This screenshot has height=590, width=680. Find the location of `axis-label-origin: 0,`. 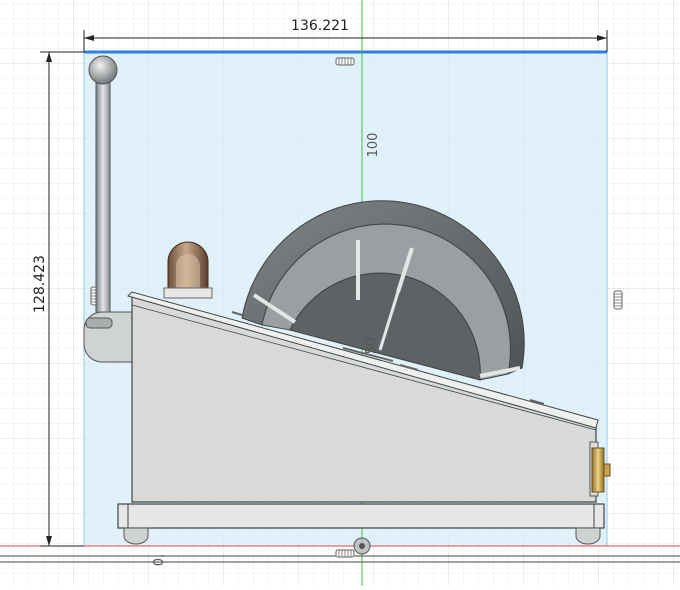

axis-label-origin: 0, is located at coordinates (159, 560).